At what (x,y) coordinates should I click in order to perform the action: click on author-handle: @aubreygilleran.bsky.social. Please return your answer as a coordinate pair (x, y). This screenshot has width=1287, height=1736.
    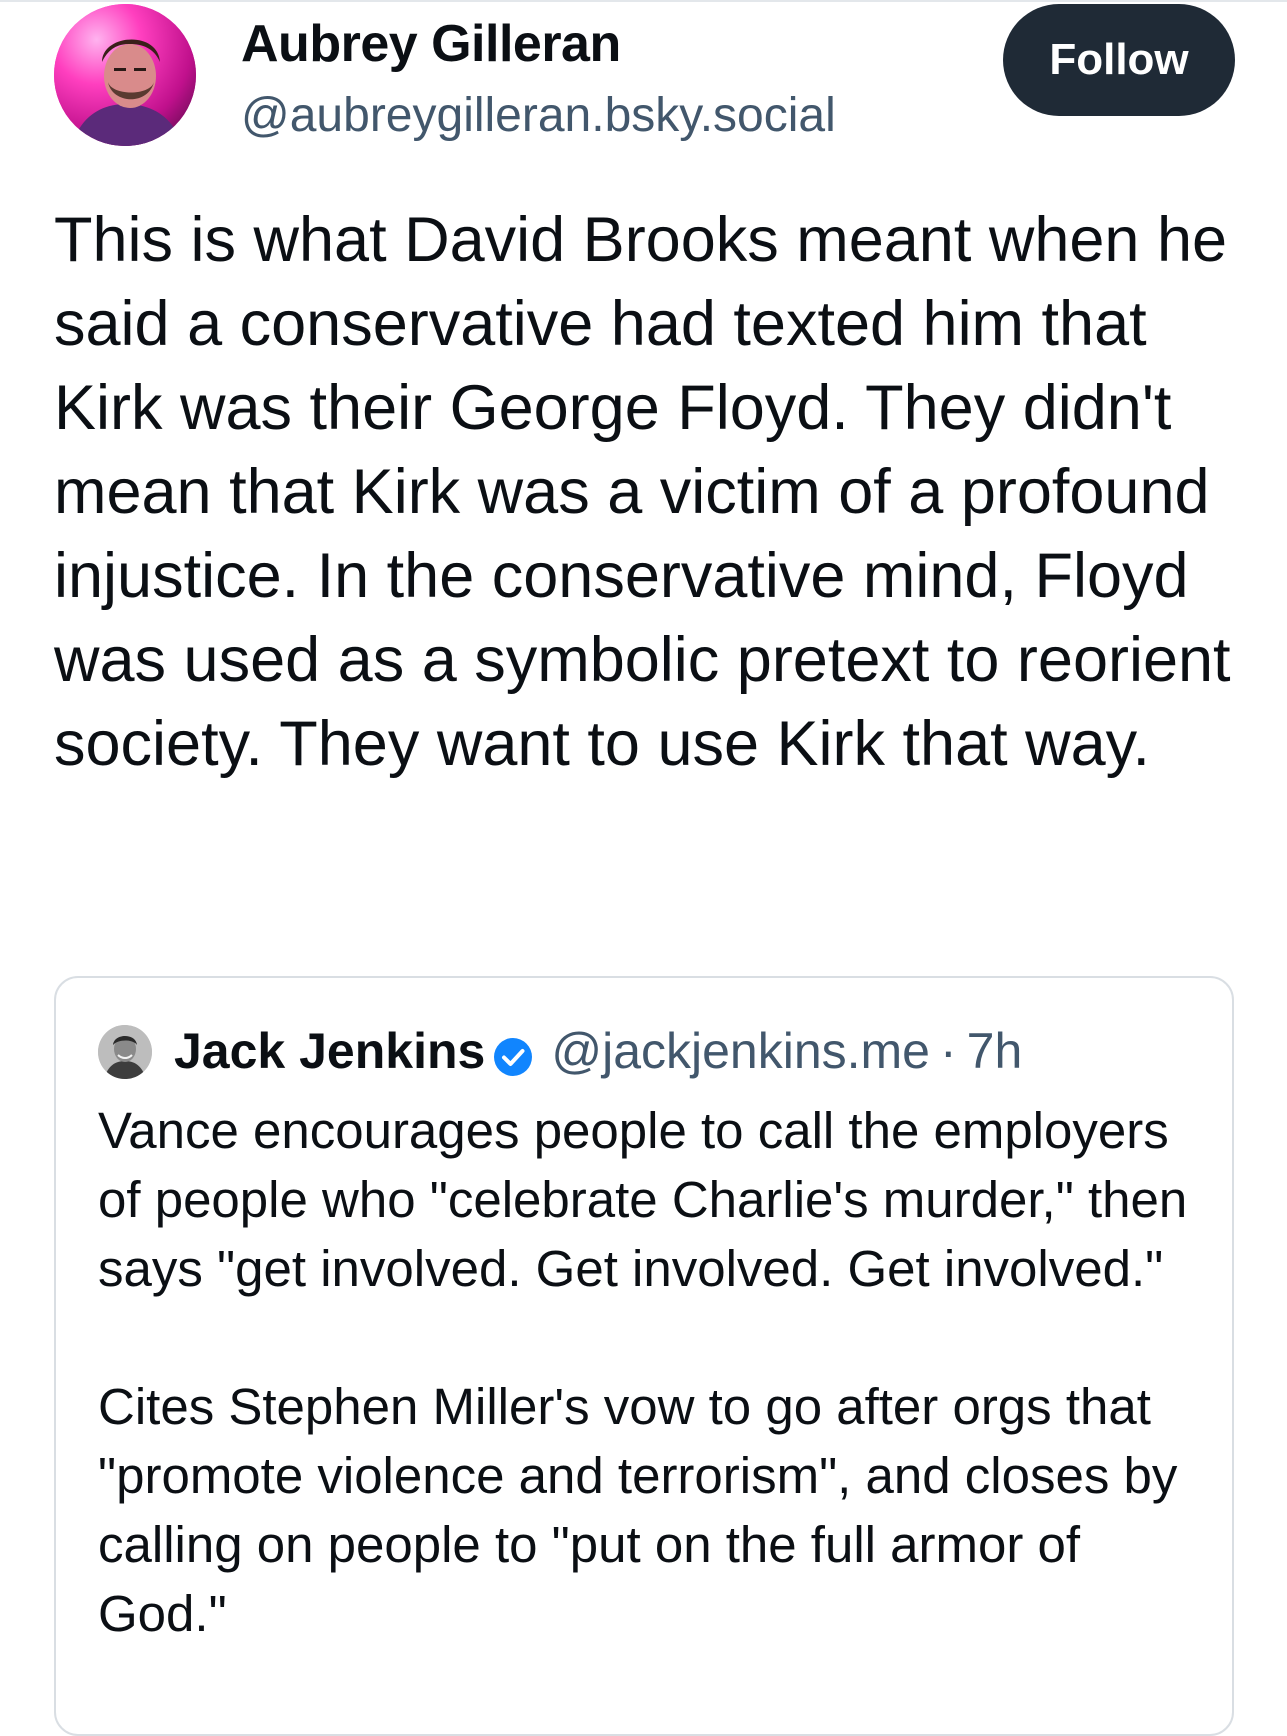
    Looking at the image, I should click on (538, 115).